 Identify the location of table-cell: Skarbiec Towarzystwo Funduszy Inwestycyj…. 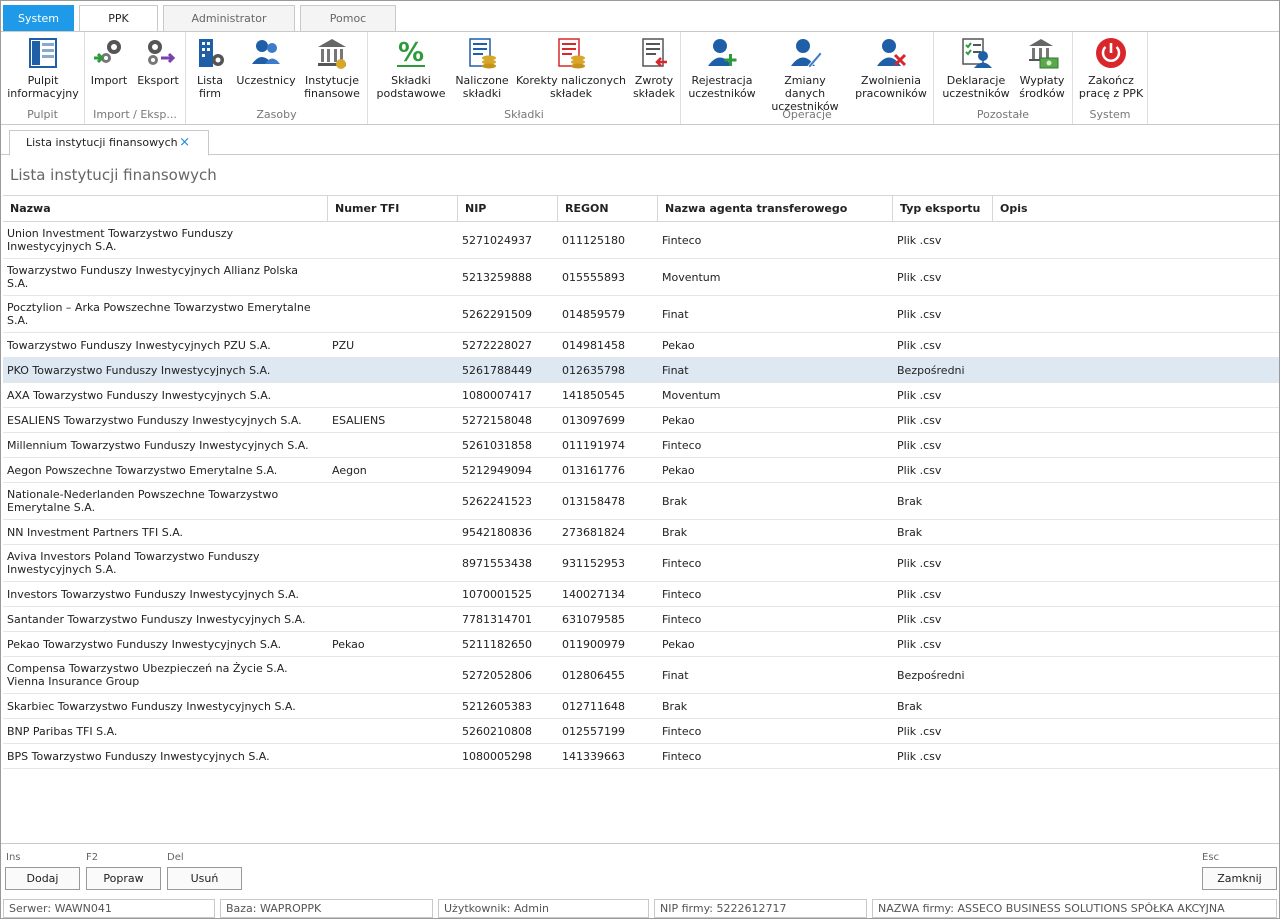
(151, 706).